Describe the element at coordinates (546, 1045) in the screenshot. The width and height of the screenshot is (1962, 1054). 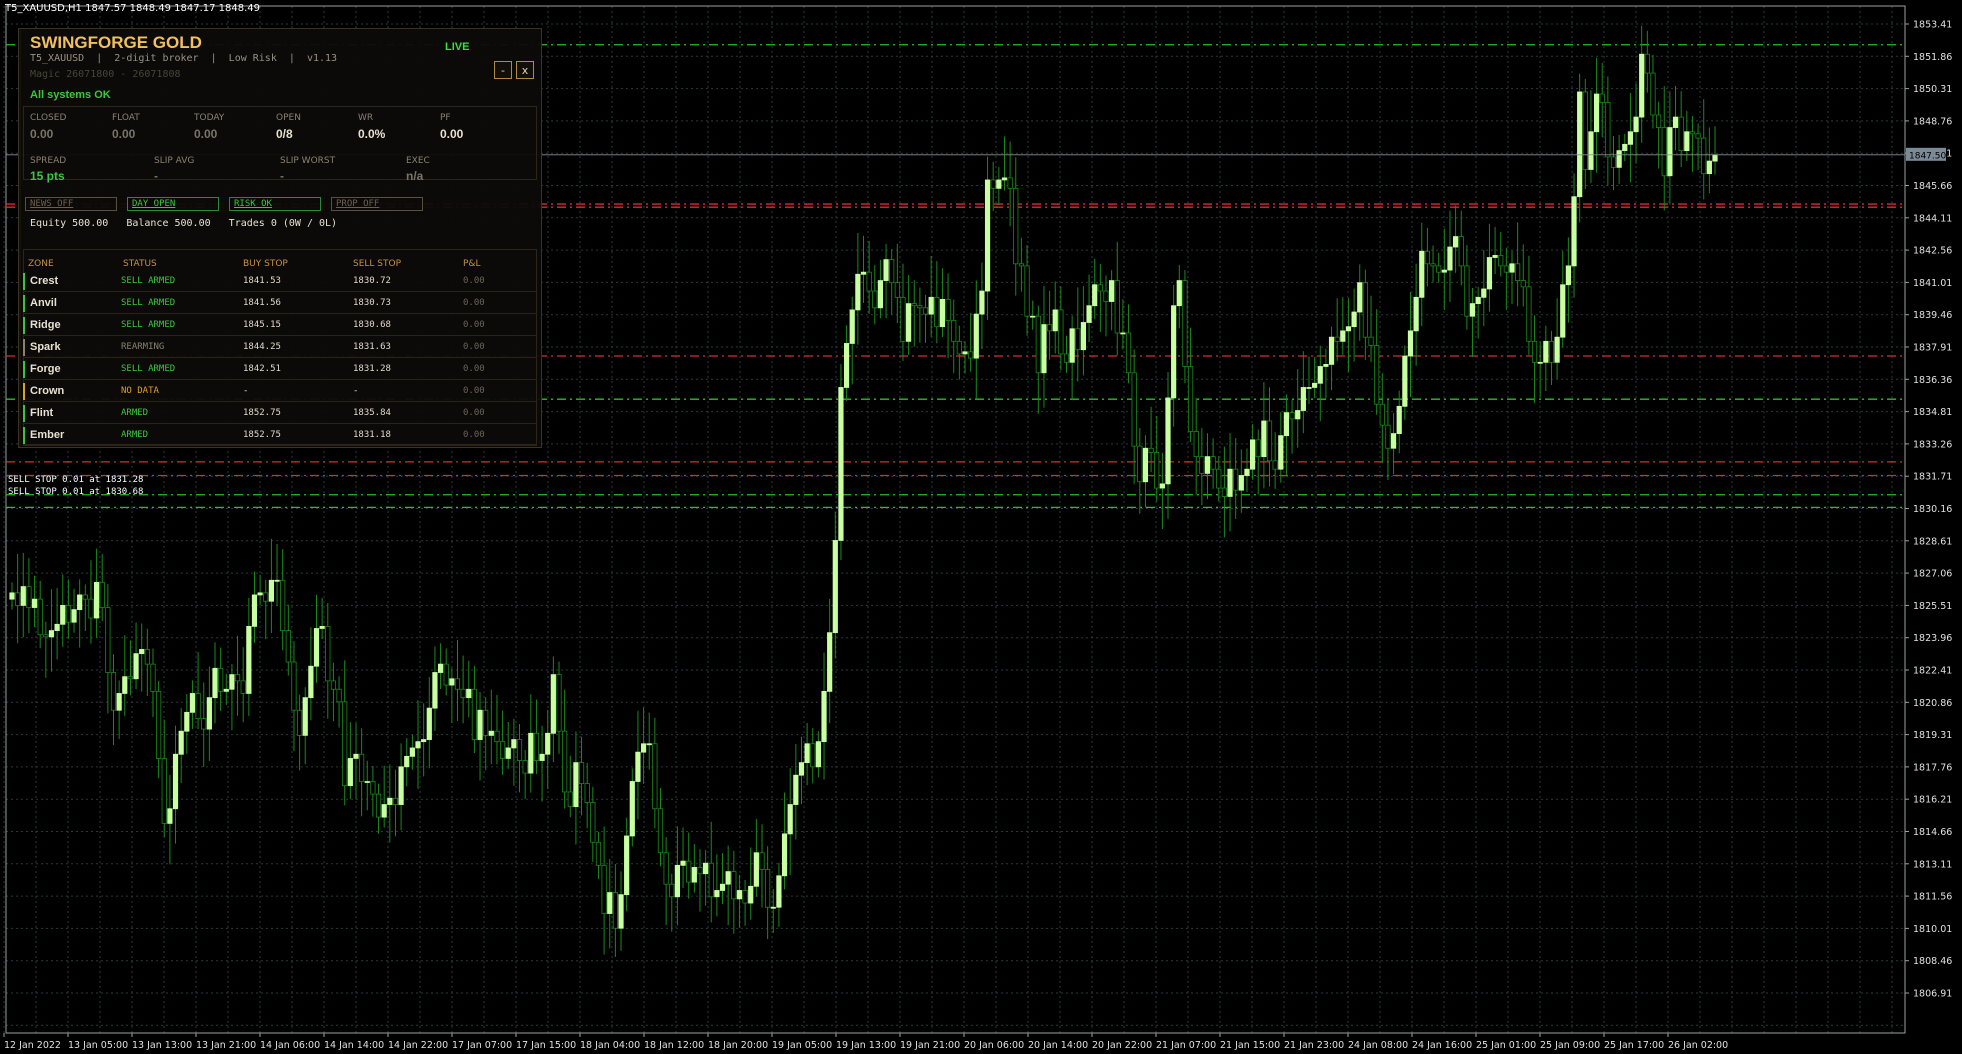
I see `time-tick-label: 17 Jan 15:00` at that location.